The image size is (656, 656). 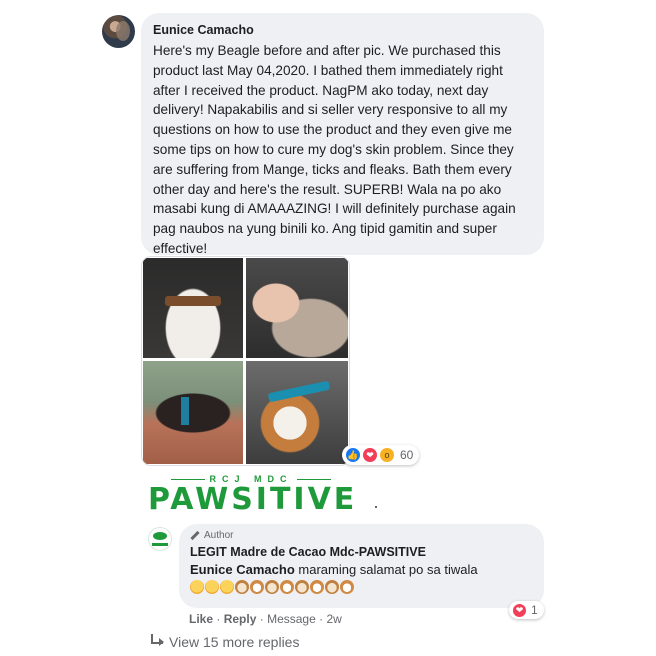 I want to click on pencil-icon, so click(x=195, y=535).